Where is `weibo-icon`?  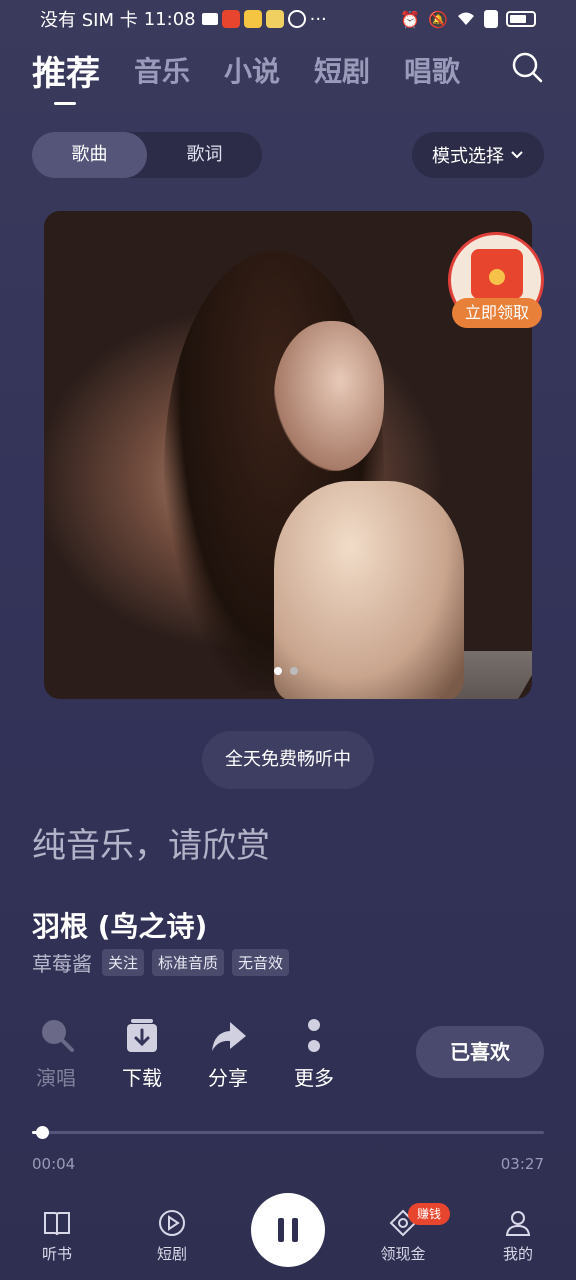
weibo-icon is located at coordinates (252, 19).